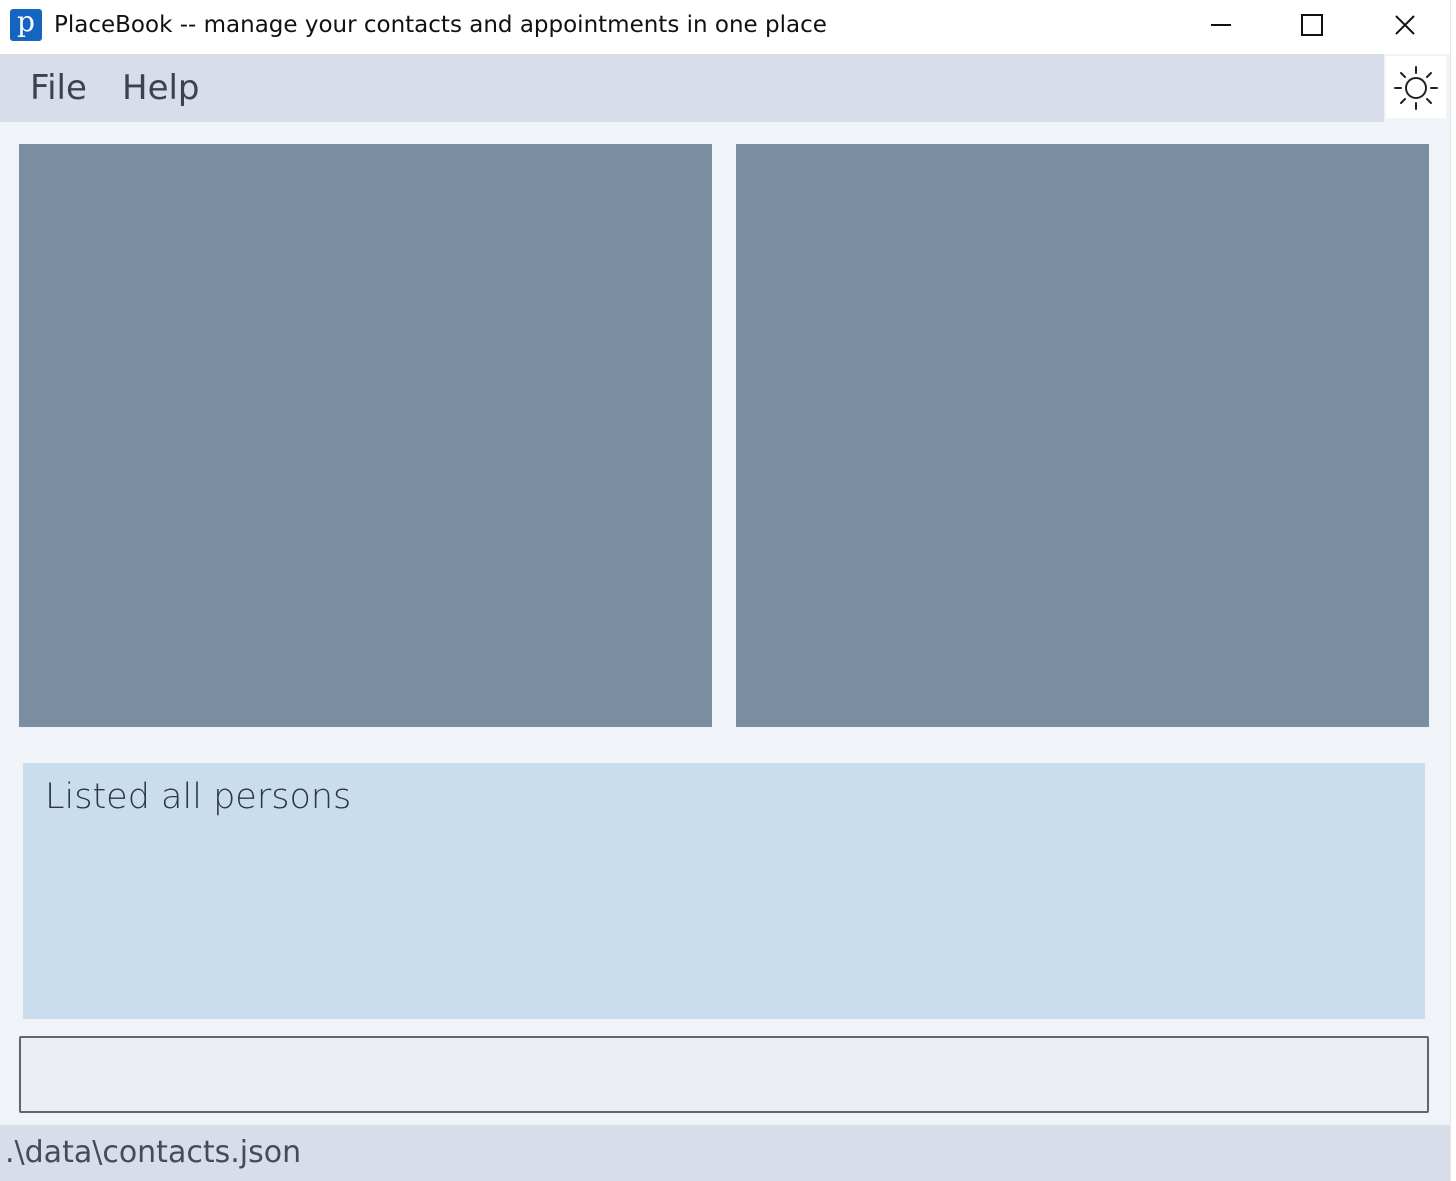 The height and width of the screenshot is (1181, 1456). I want to click on command-input, so click(724, 1074).